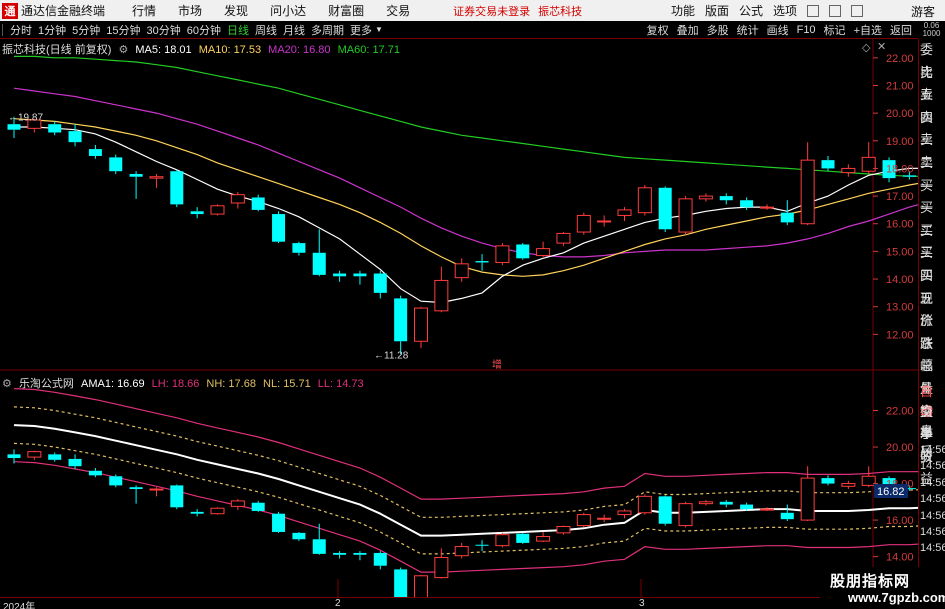  What do you see at coordinates (900, 114) in the screenshot?
I see `main-axis-label: 20.00` at bounding box center [900, 114].